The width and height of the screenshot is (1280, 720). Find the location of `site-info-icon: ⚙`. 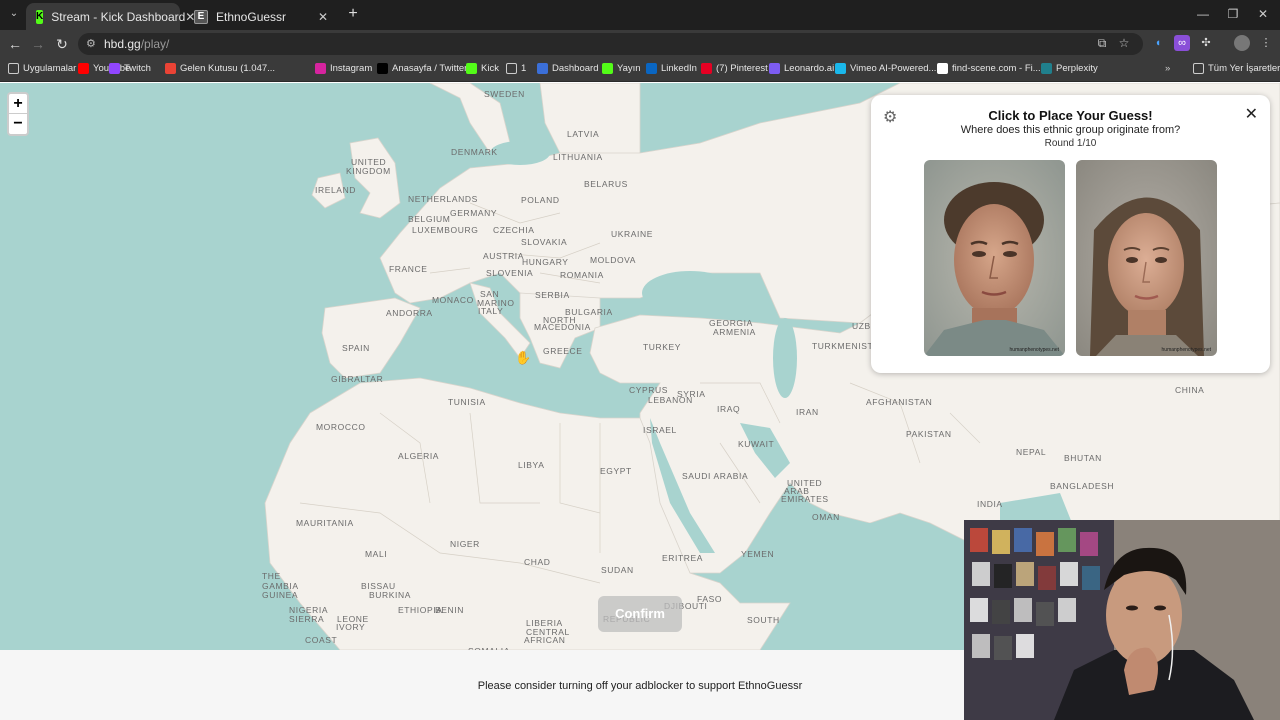

site-info-icon: ⚙ is located at coordinates (91, 43).